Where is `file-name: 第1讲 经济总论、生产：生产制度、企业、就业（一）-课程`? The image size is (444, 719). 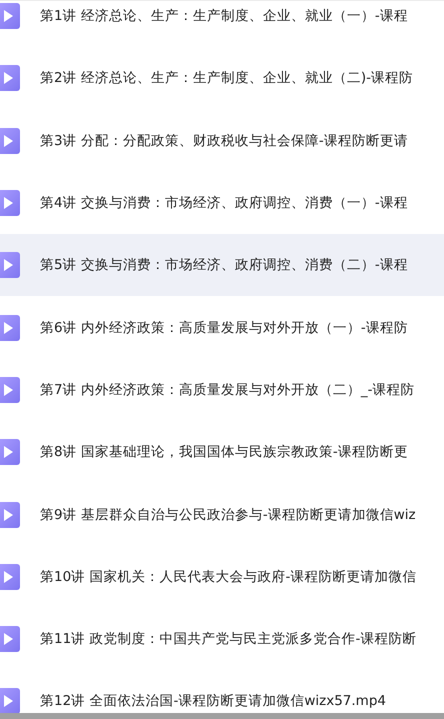
file-name: 第1讲 经济总论、生产：生产制度、企业、就业（一）-课程 is located at coordinates (224, 16).